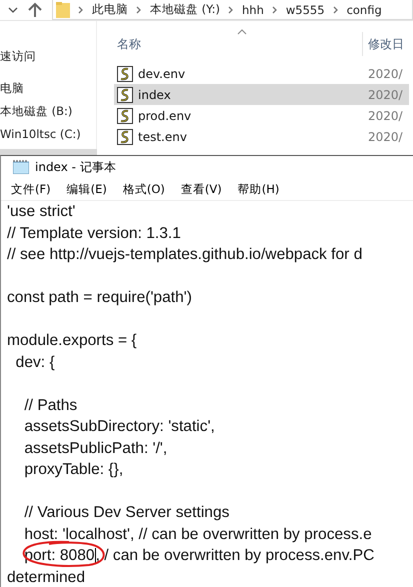 Image resolution: width=413 pixels, height=587 pixels. Describe the element at coordinates (48, 56) in the screenshot. I see `nav-item: 速访问` at that location.